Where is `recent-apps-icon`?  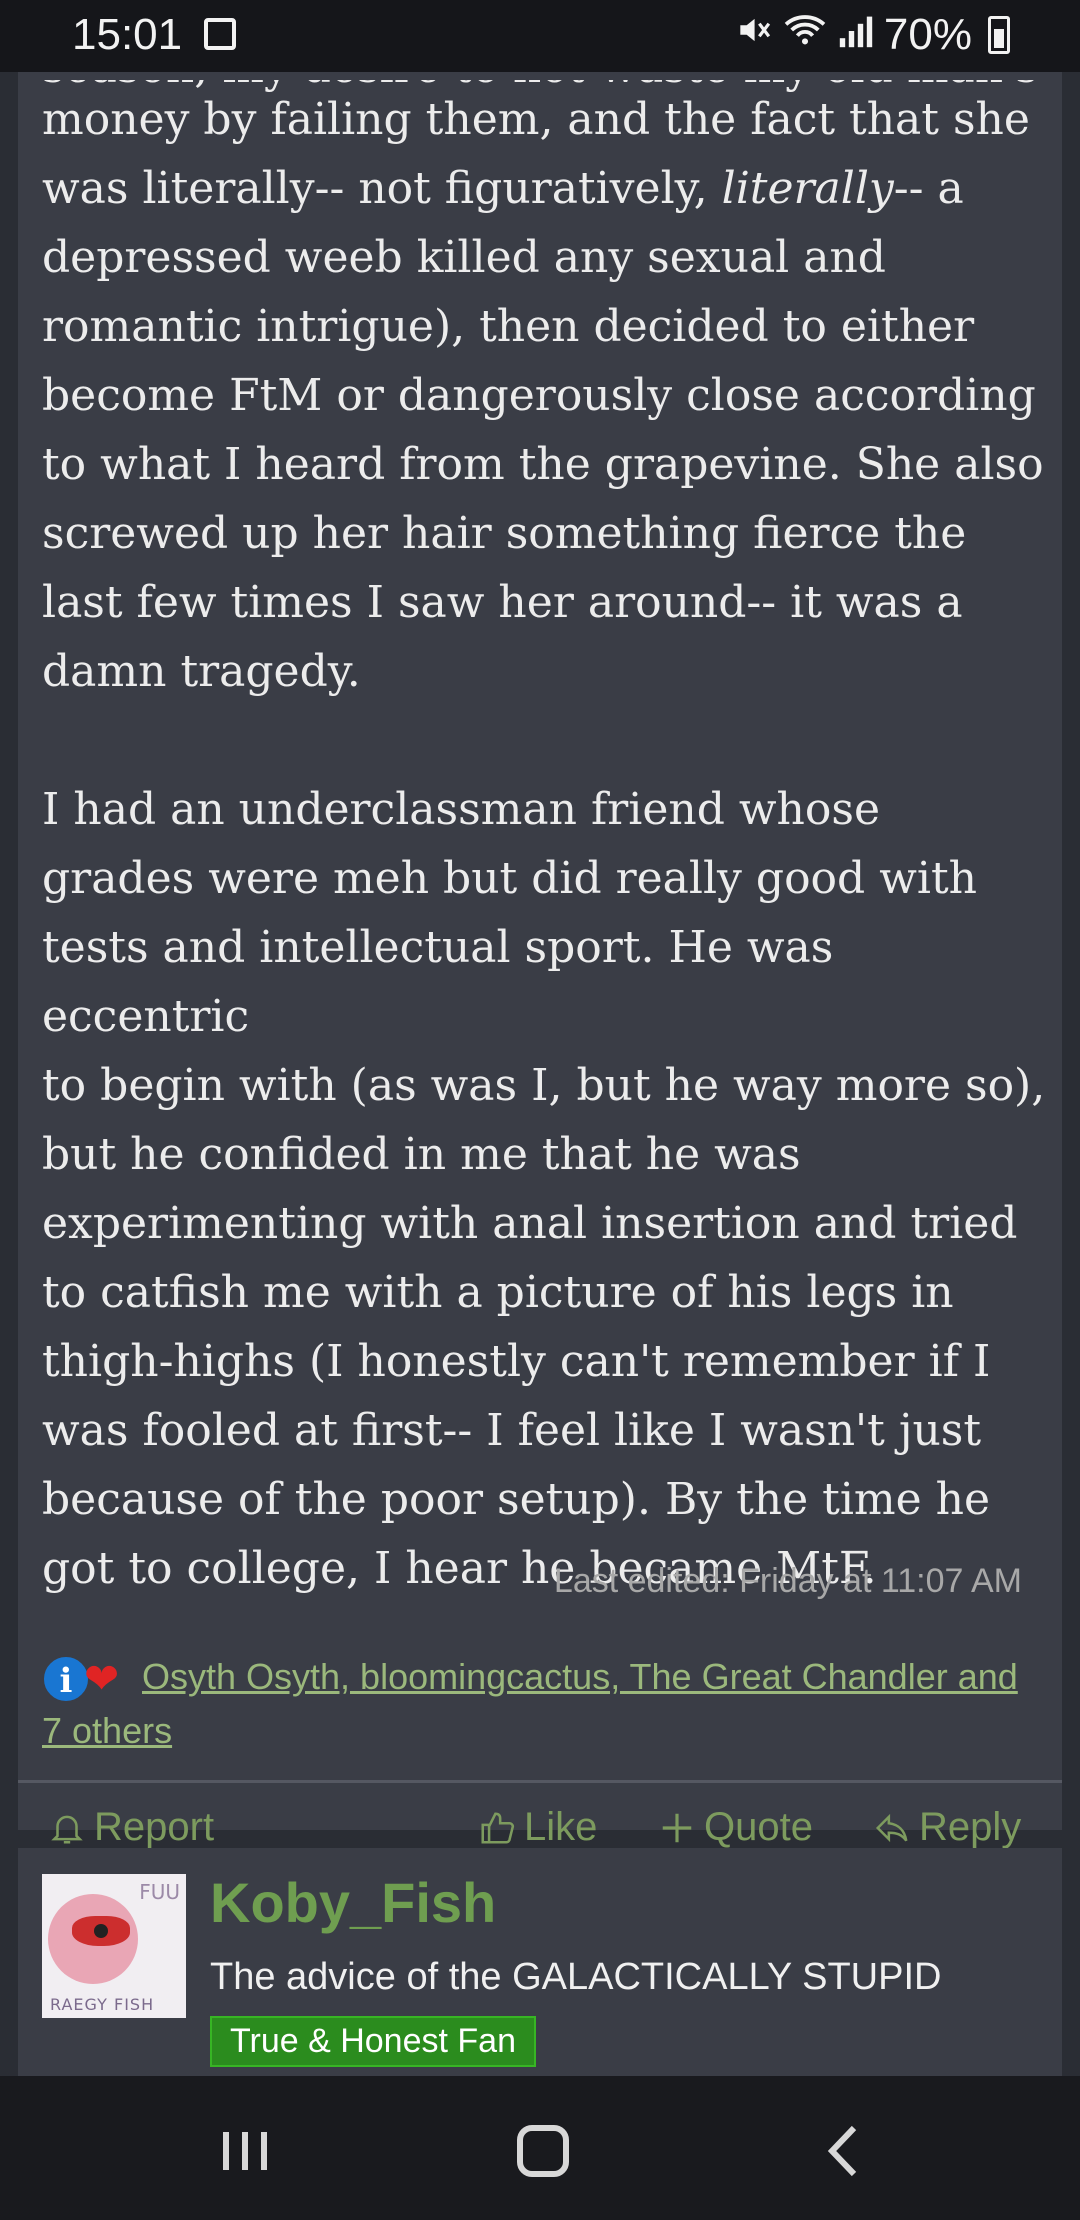 recent-apps-icon is located at coordinates (245, 2151).